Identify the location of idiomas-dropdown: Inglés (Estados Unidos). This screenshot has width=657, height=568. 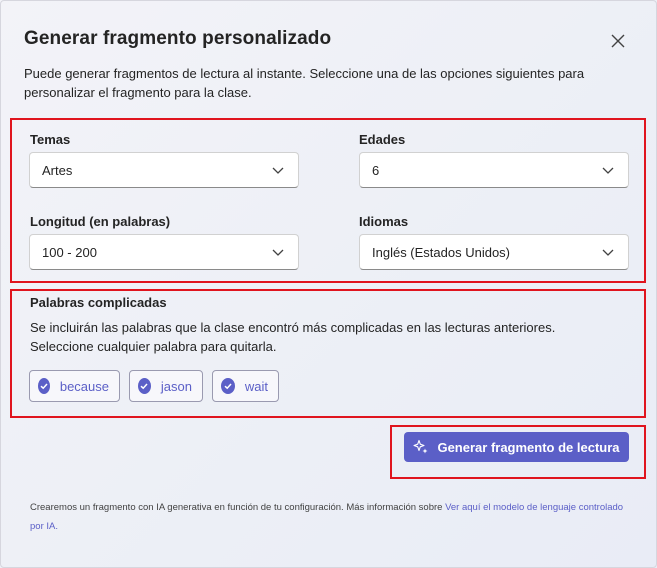
(494, 252).